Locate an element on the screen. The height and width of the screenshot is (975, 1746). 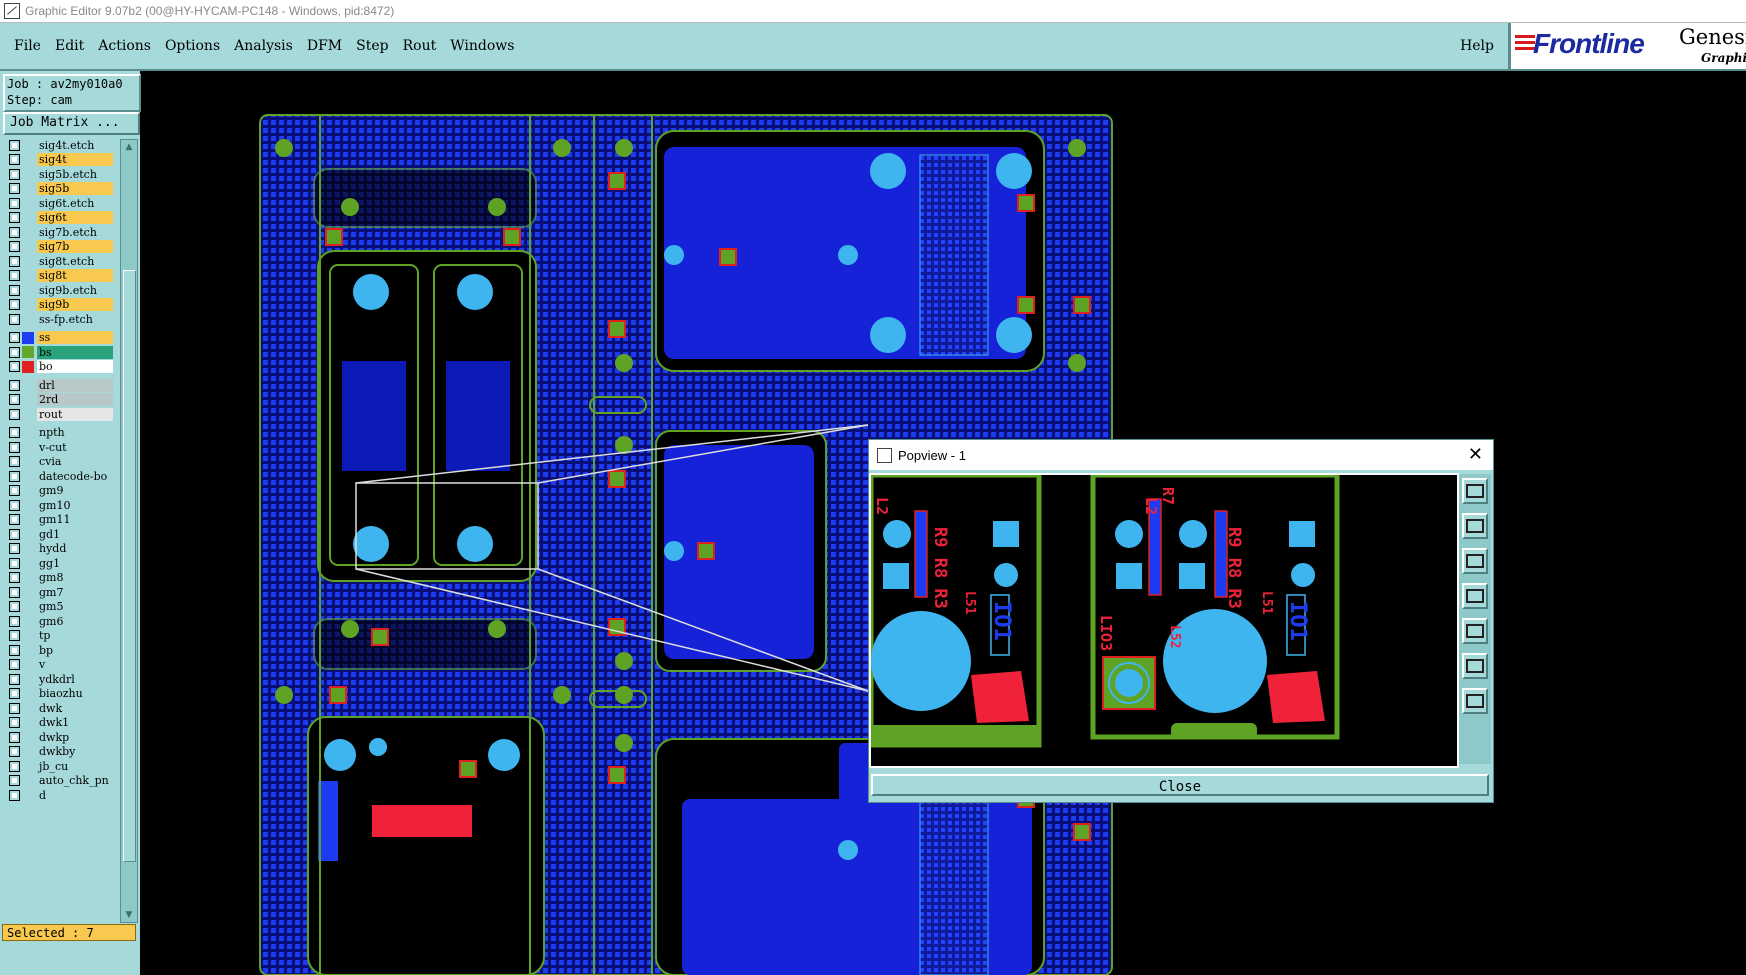
scroll-down-icon: ▼ is located at coordinates (129, 915).